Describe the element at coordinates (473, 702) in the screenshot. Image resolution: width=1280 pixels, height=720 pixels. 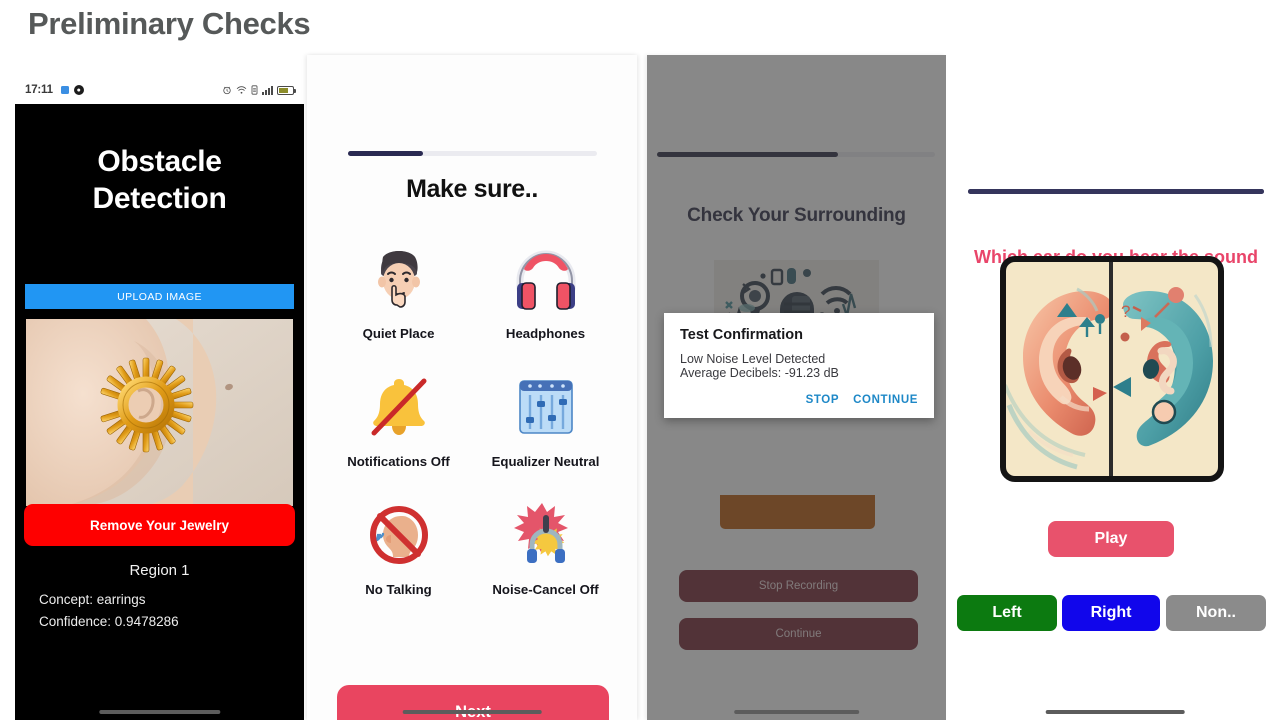
I see `next-button: Next` at that location.